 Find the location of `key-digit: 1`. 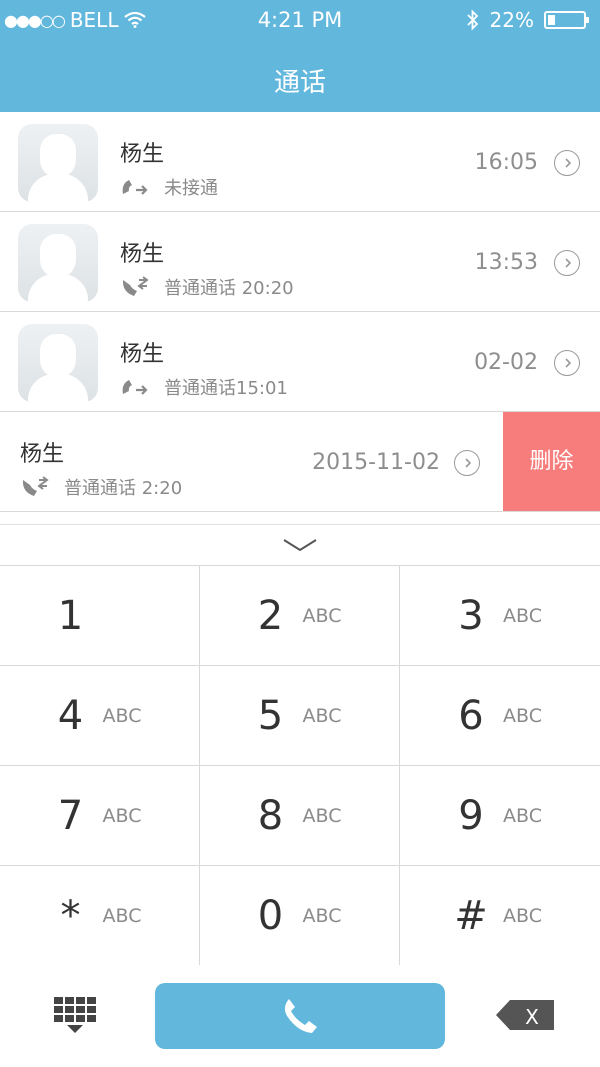

key-digit: 1 is located at coordinates (70, 615).